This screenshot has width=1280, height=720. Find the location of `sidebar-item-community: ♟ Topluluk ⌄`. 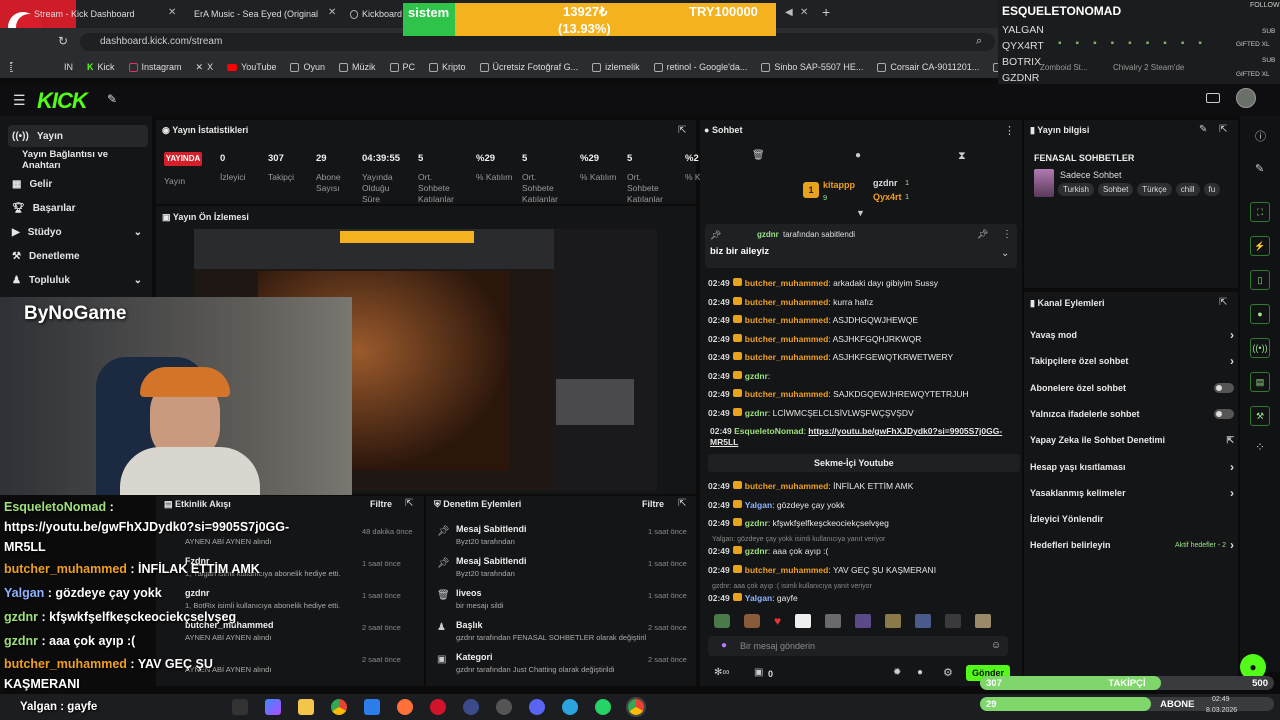

sidebar-item-community: ♟ Topluluk ⌄ is located at coordinates (78, 280).